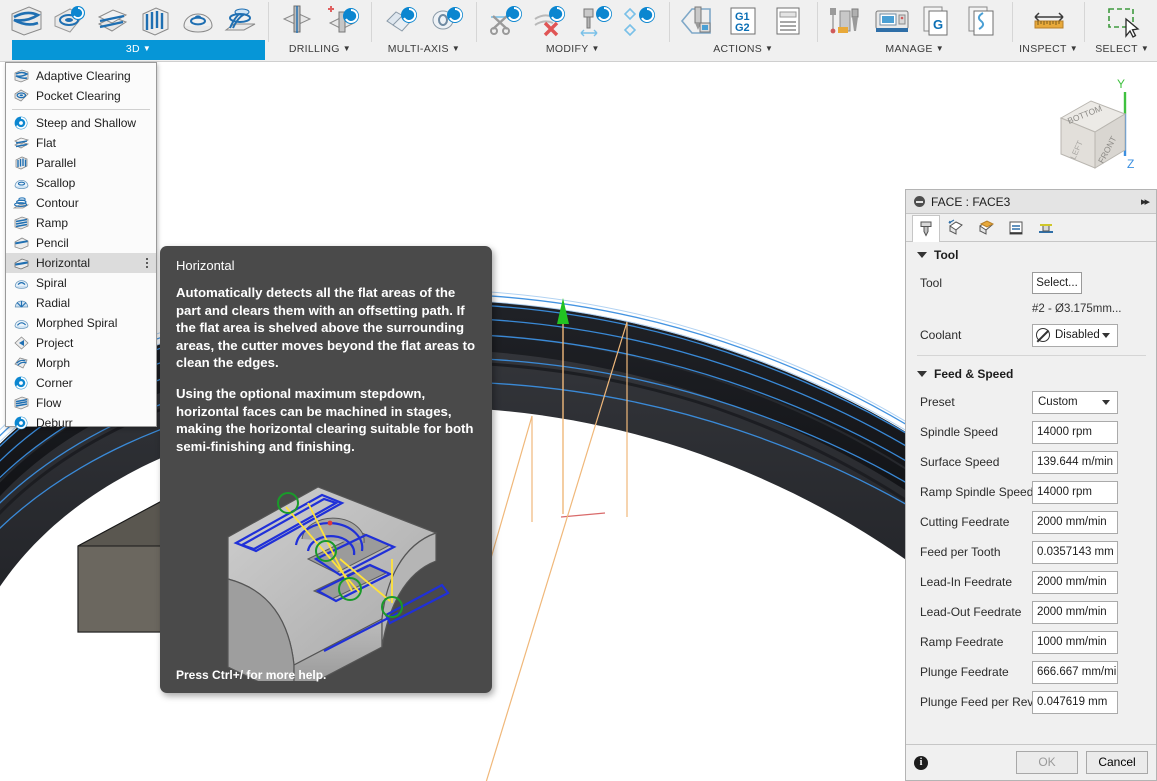  What do you see at coordinates (81, 303) in the screenshot?
I see `menu-item-radial: Radial` at bounding box center [81, 303].